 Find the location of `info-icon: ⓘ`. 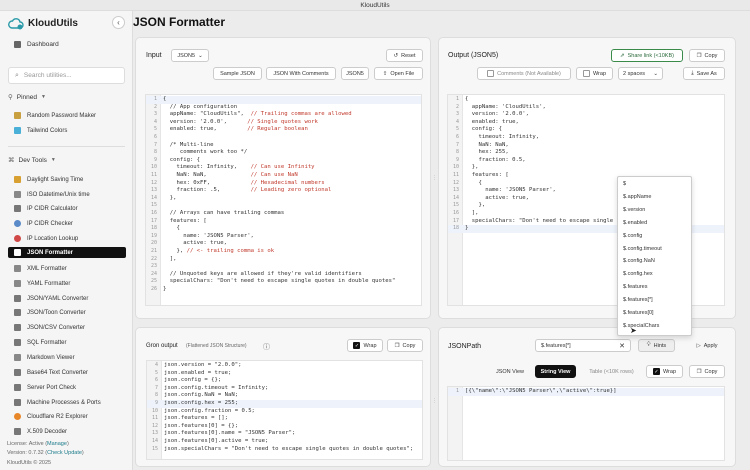

info-icon: ⓘ is located at coordinates (266, 347).